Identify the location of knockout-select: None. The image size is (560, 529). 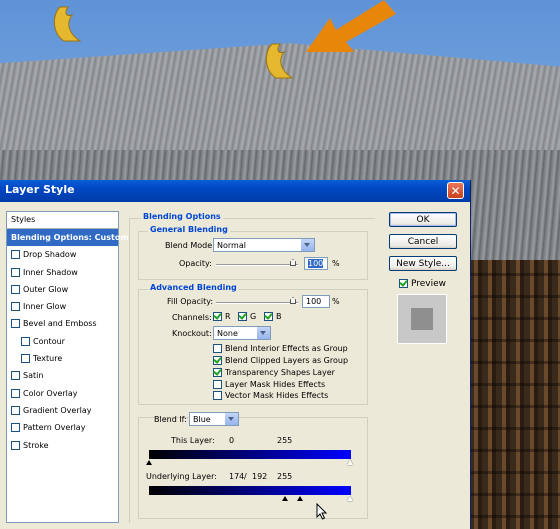
(242, 333).